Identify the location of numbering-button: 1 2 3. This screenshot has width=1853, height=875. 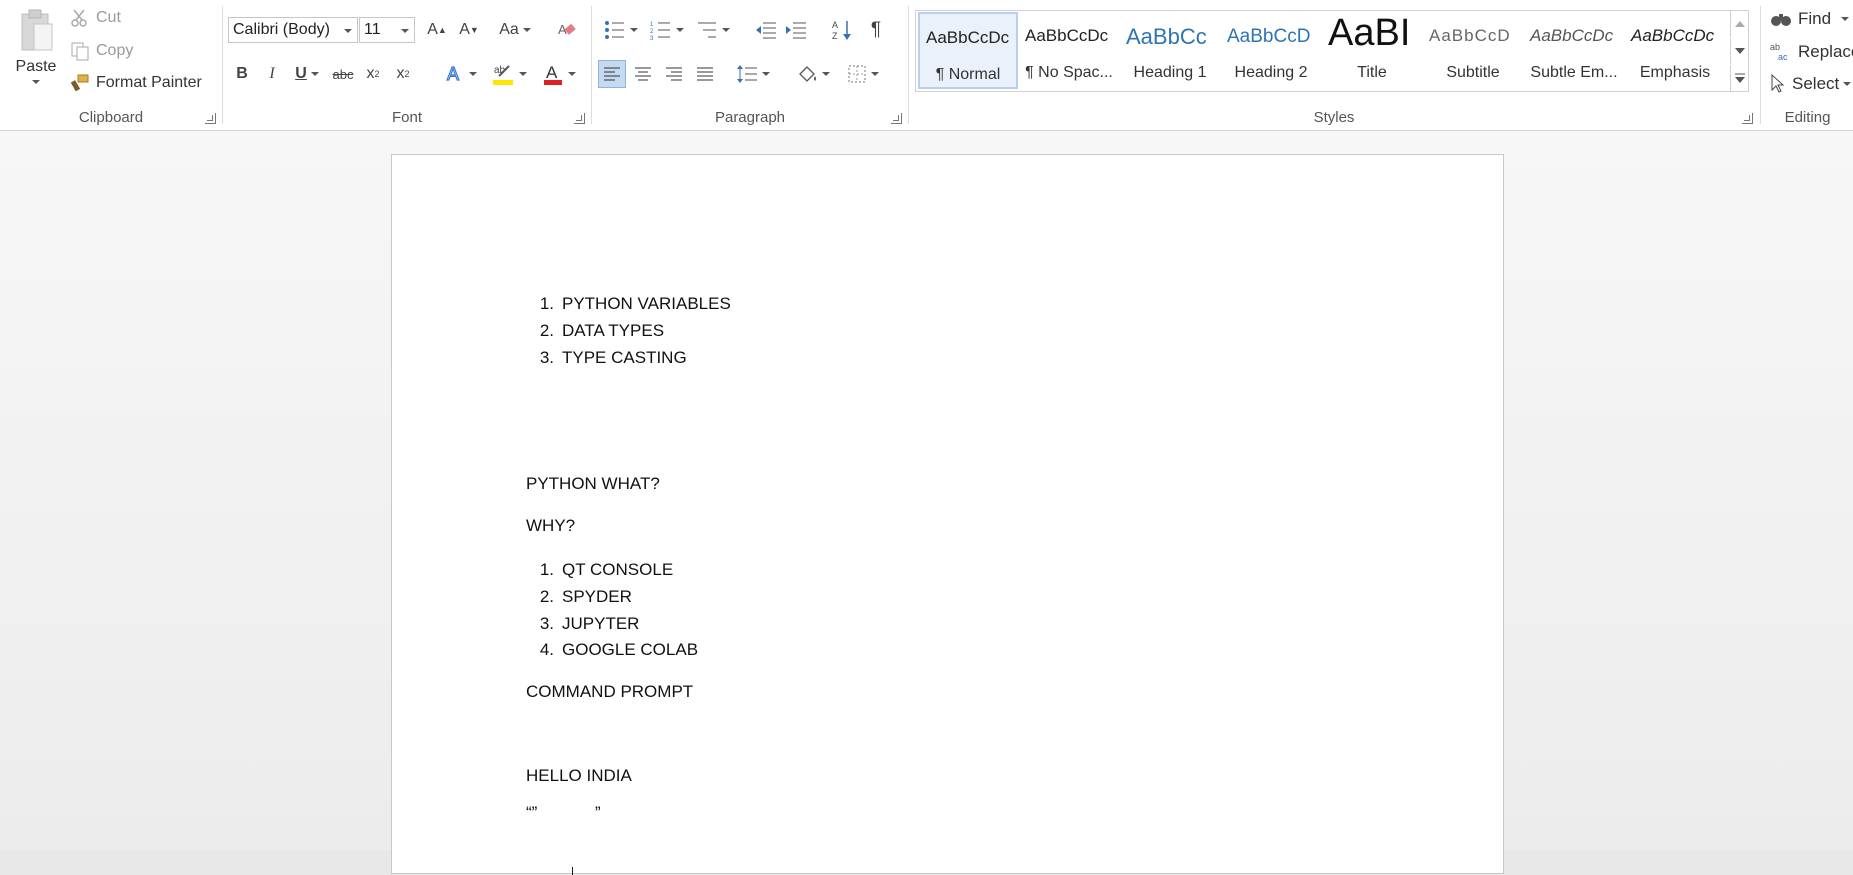
(667, 30).